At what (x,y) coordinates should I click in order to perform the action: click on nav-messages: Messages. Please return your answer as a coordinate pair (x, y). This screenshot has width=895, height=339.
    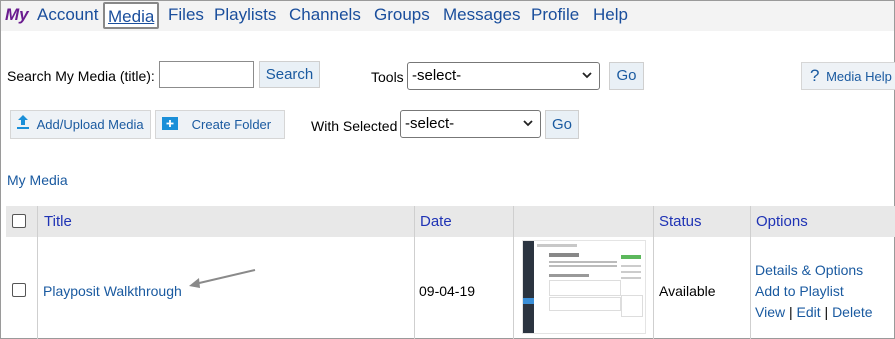
    Looking at the image, I should click on (481, 15).